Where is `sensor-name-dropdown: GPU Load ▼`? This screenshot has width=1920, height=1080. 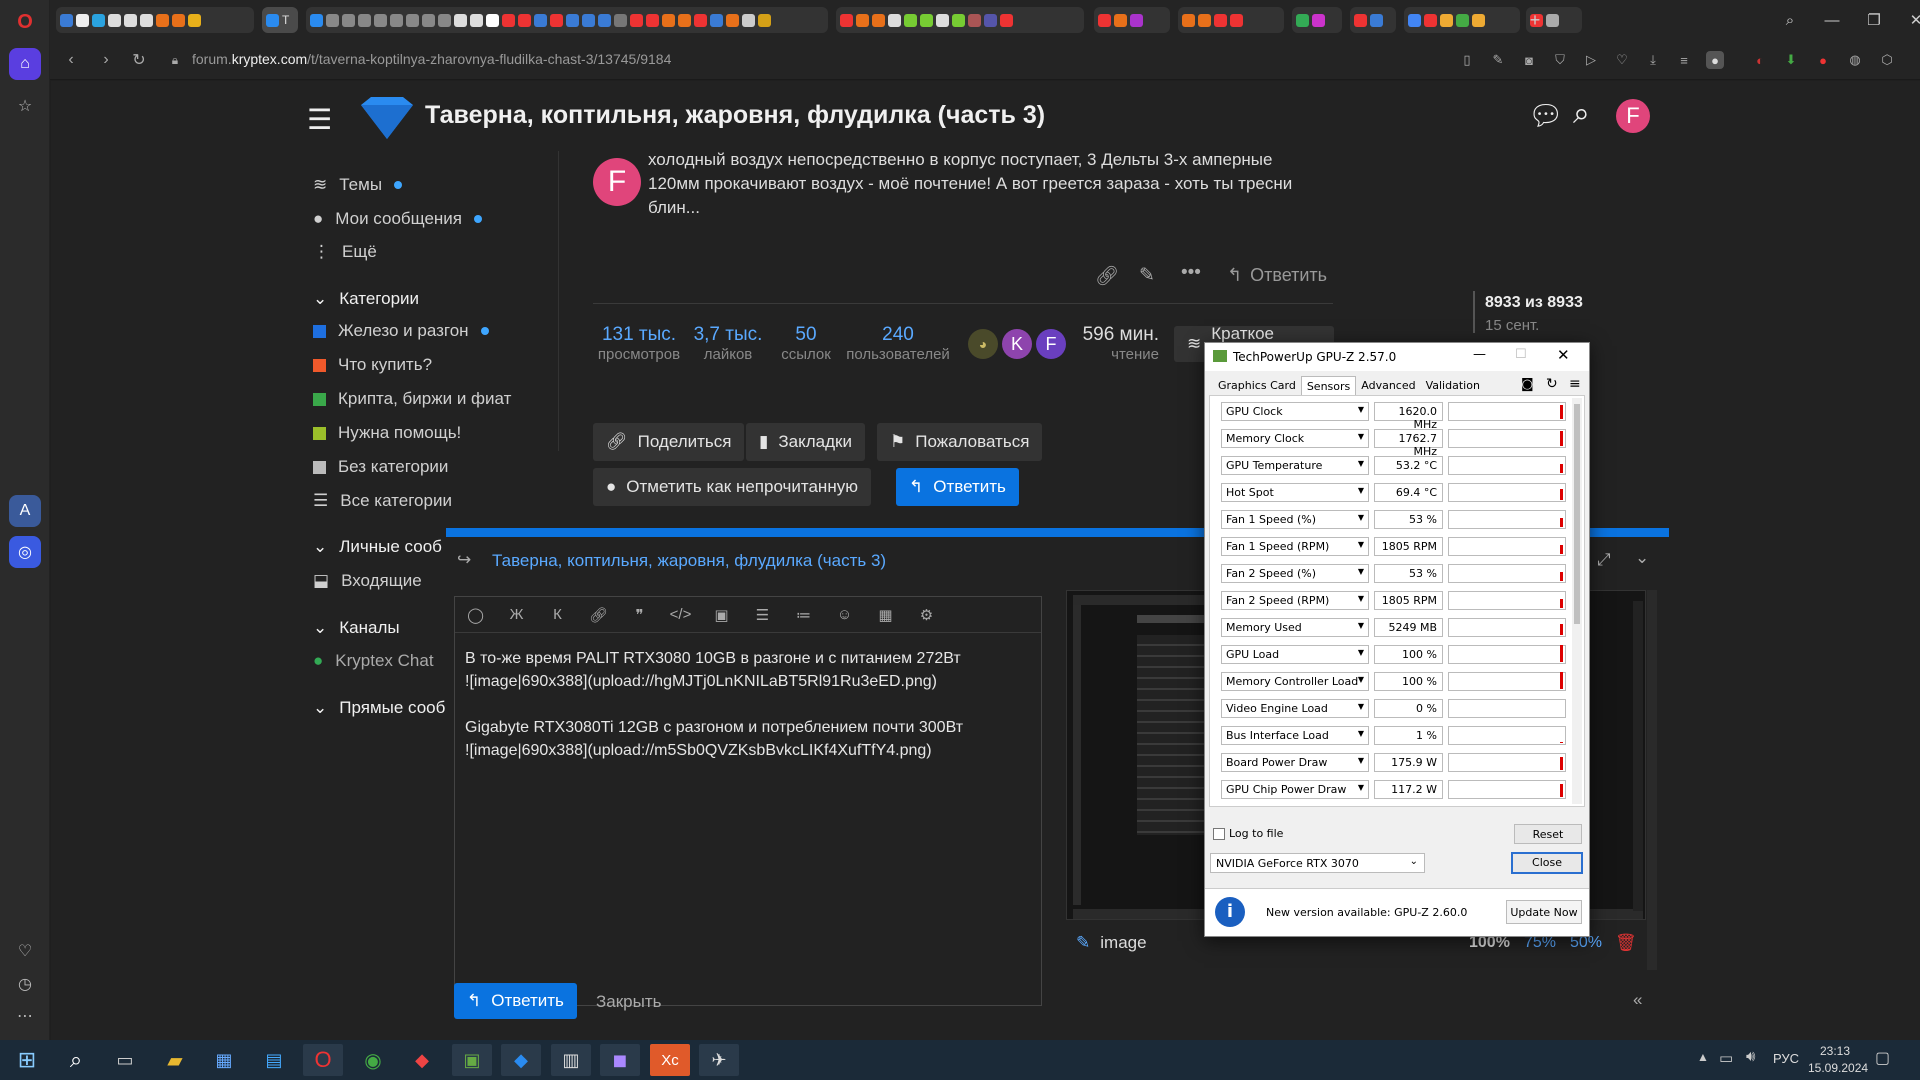
sensor-name-dropdown: GPU Load ▼ is located at coordinates (1295, 654).